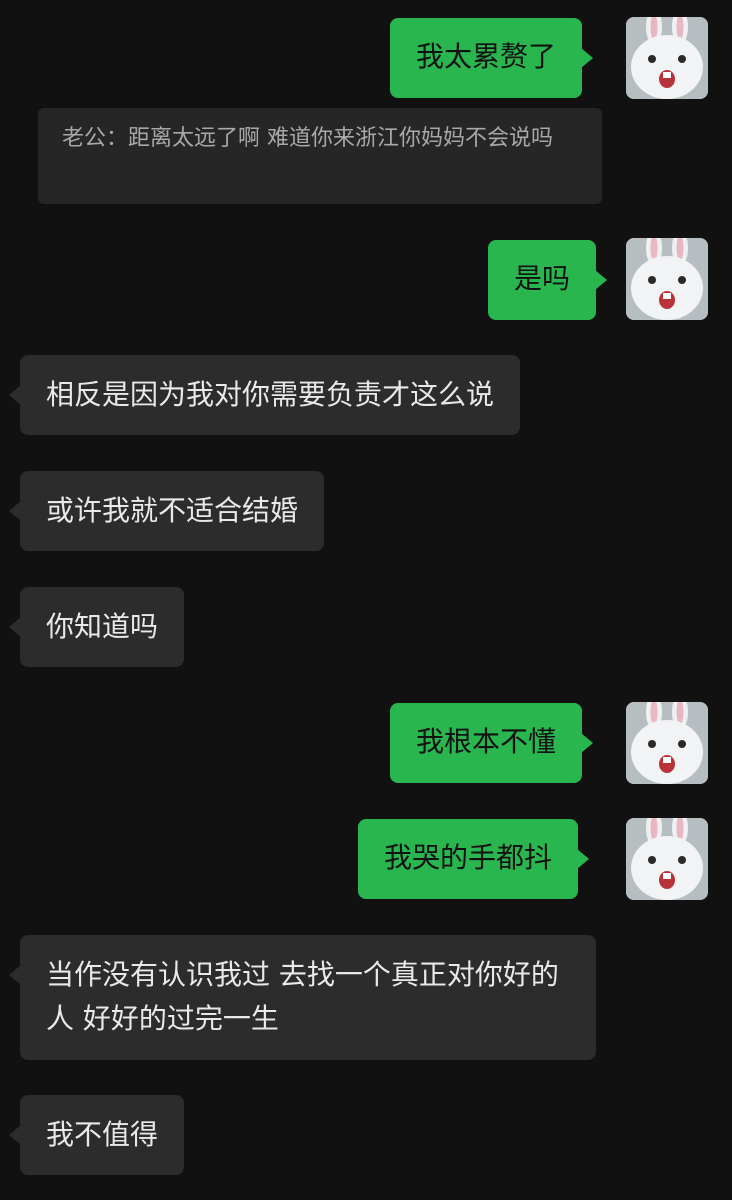 This screenshot has height=1200, width=732. Describe the element at coordinates (492, 743) in the screenshot. I see `outgoing-message: 我根本不懂` at that location.